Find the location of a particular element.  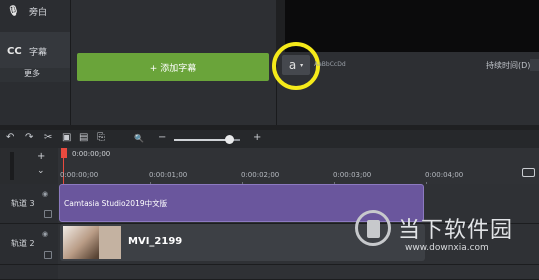

watermark-logo is located at coordinates (373, 228).